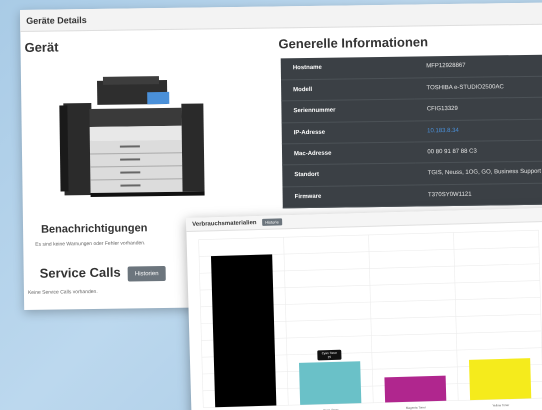 This screenshot has width=542, height=410. What do you see at coordinates (415, 389) in the screenshot?
I see `bar-magenta-toner` at bounding box center [415, 389].